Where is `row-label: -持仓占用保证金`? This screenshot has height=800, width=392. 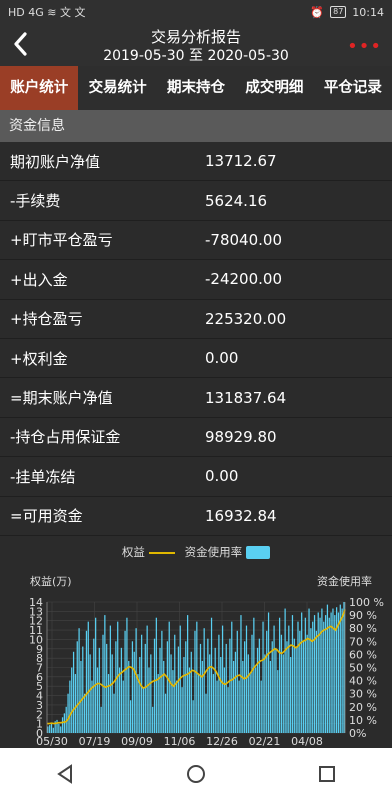 row-label: -持仓占用保证金 is located at coordinates (65, 437).